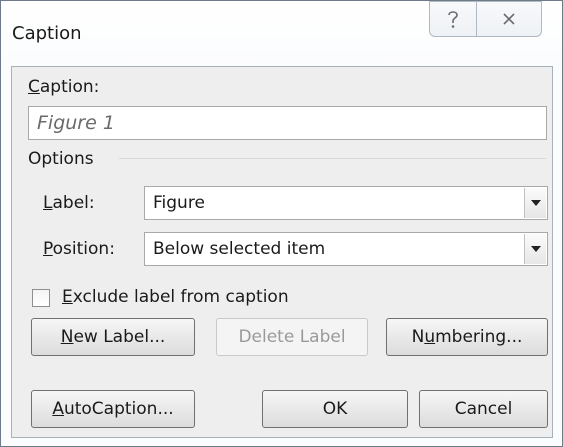 This screenshot has height=447, width=563. I want to click on help-icon, so click(453, 19).